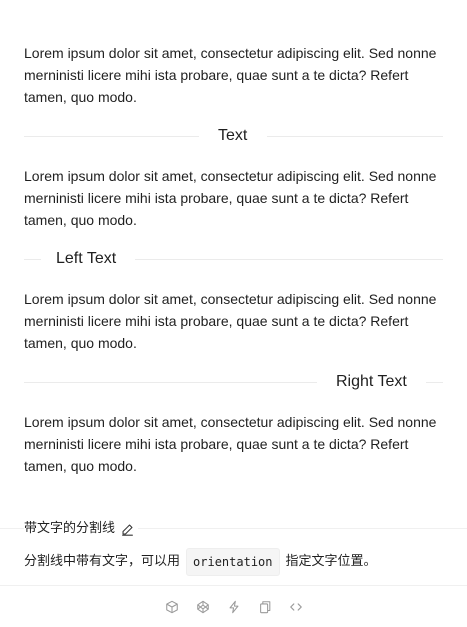 This screenshot has width=467, height=627. What do you see at coordinates (233, 585) in the screenshot?
I see `actions-divider` at bounding box center [233, 585].